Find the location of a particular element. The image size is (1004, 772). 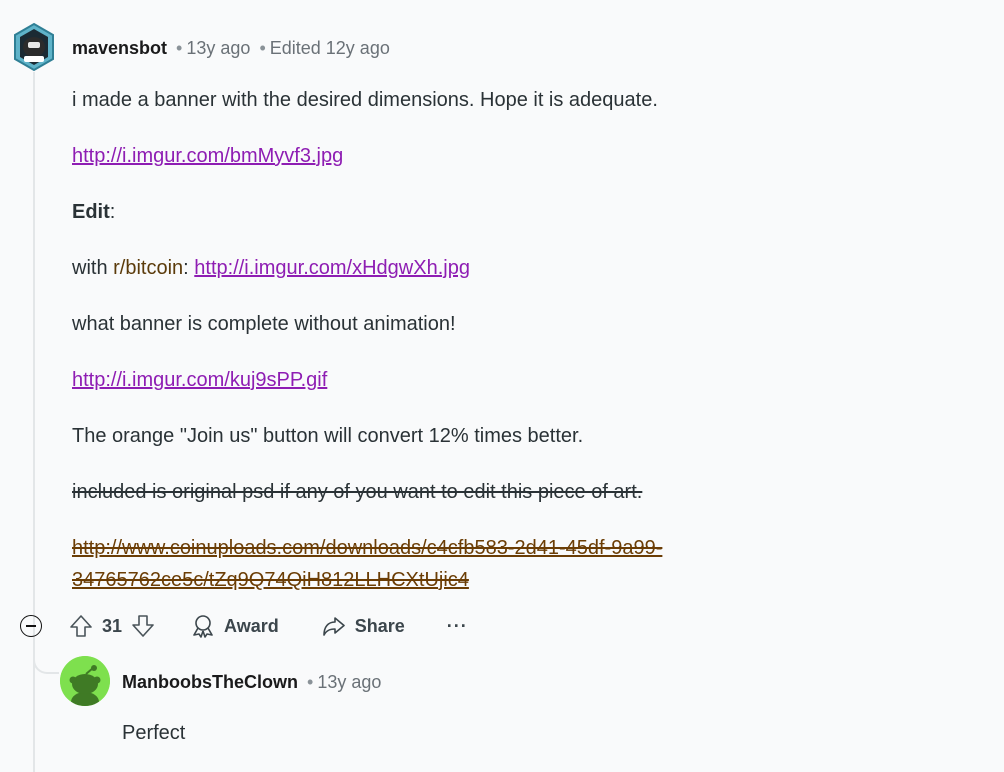

reply-meta: ManboobsTheClown • 13y ago is located at coordinates (251, 682).